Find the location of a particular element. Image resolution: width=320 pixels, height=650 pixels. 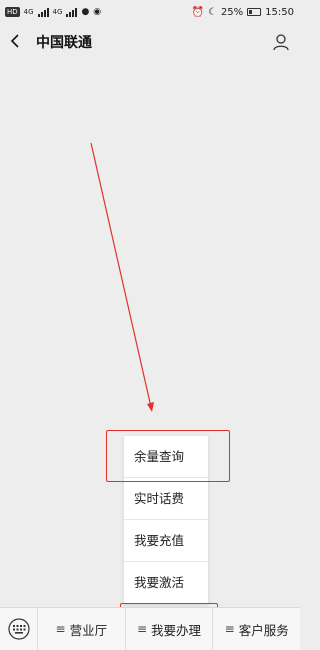

bottom-menu-label: 客户服务 is located at coordinates (263, 630).